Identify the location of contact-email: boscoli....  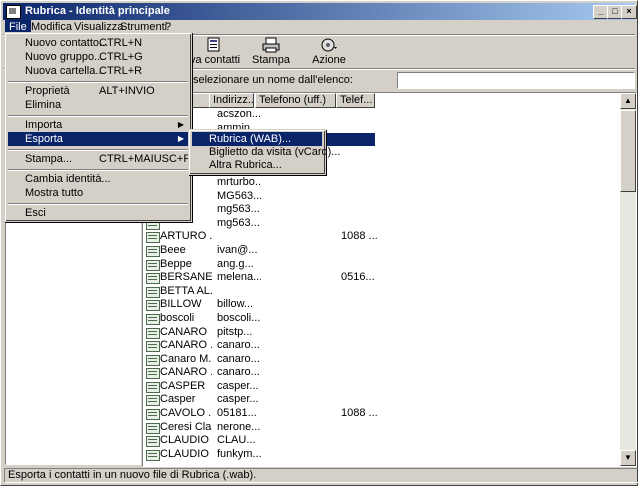
(239, 317).